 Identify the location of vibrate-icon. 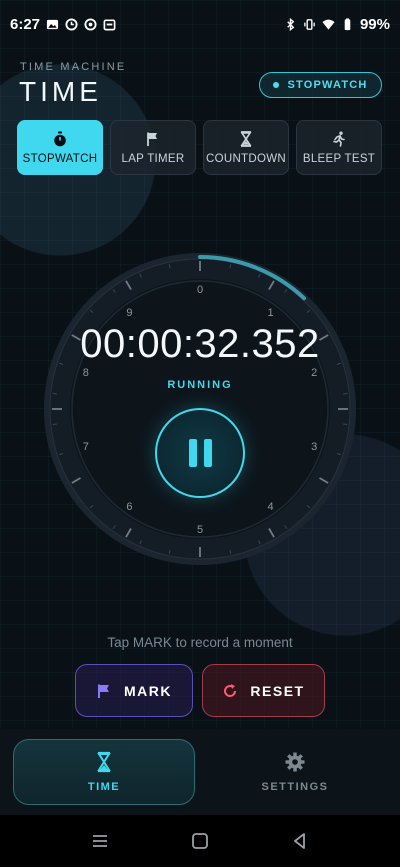
(309, 24).